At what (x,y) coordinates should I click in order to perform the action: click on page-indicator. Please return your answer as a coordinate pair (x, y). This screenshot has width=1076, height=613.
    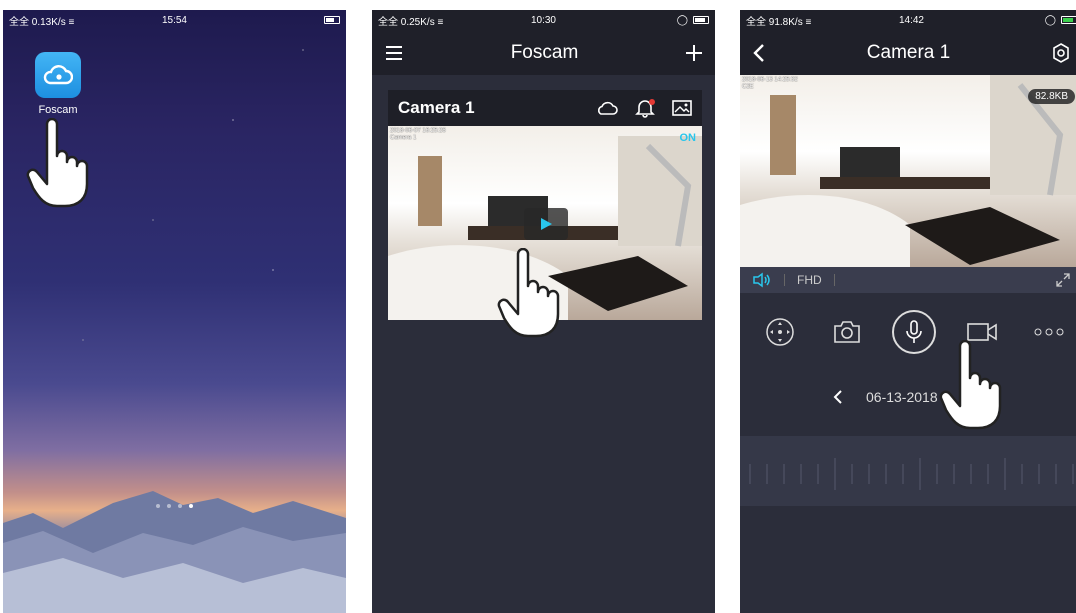
    Looking at the image, I should click on (174, 506).